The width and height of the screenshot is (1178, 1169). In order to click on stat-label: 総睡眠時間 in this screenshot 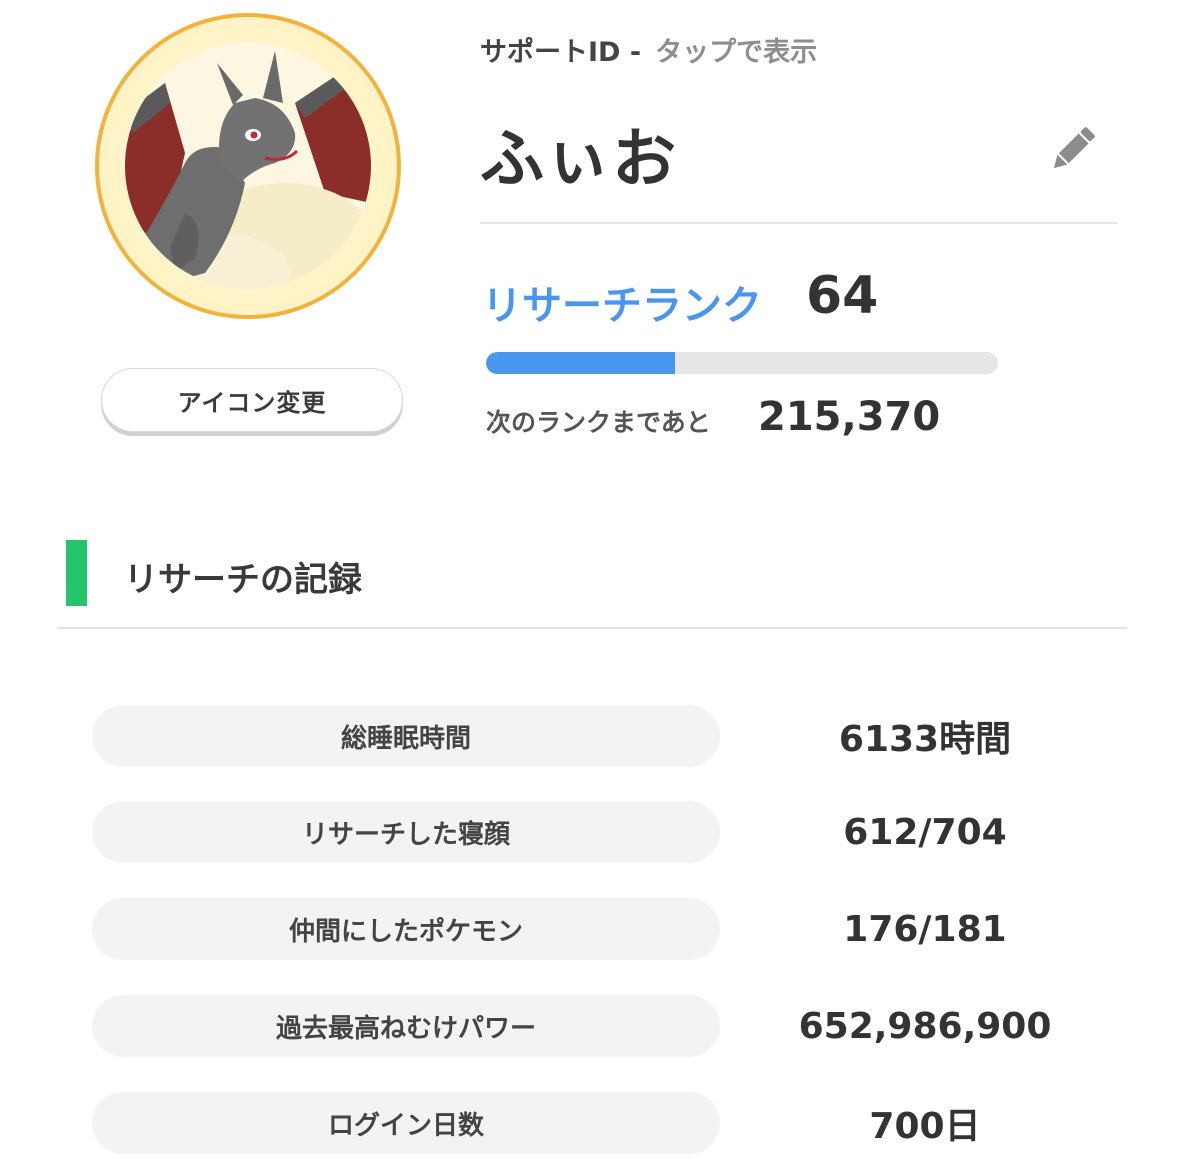, I will do `click(406, 736)`.